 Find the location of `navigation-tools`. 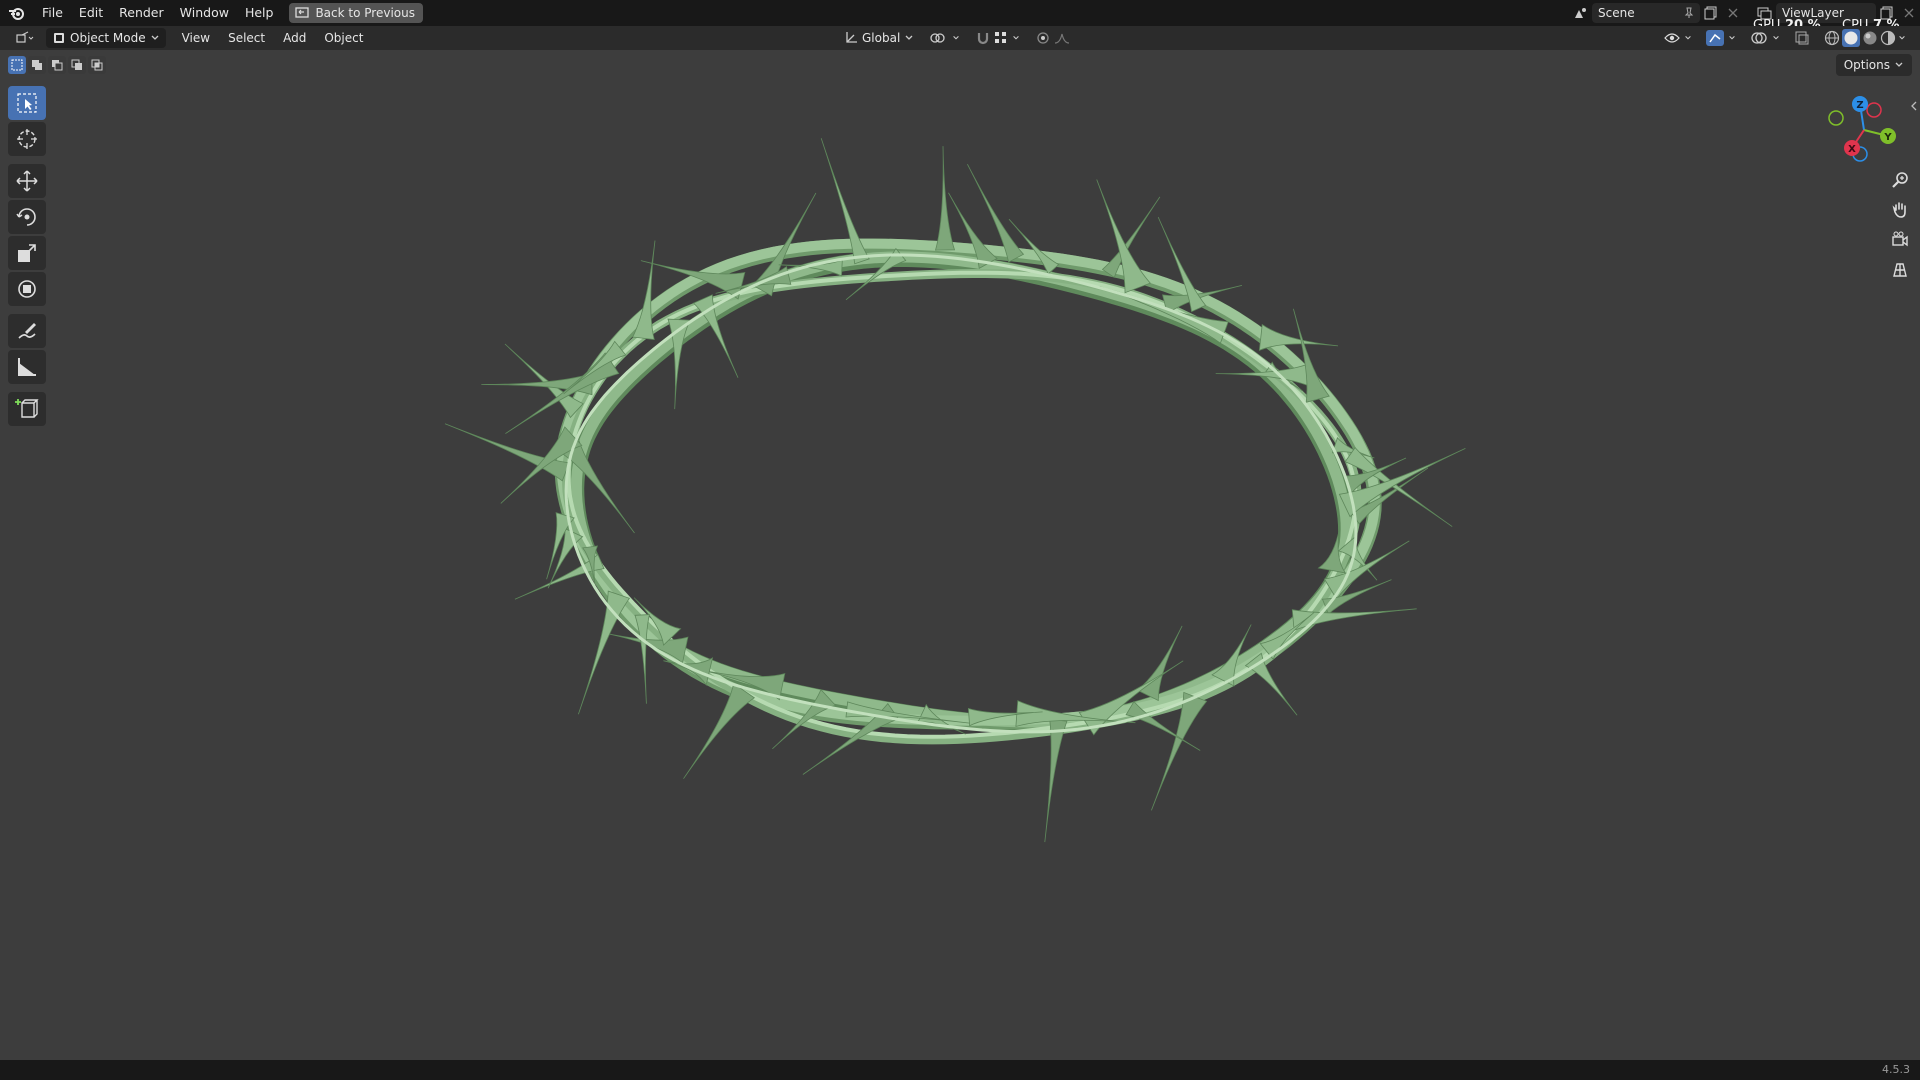

navigation-tools is located at coordinates (1900, 225).